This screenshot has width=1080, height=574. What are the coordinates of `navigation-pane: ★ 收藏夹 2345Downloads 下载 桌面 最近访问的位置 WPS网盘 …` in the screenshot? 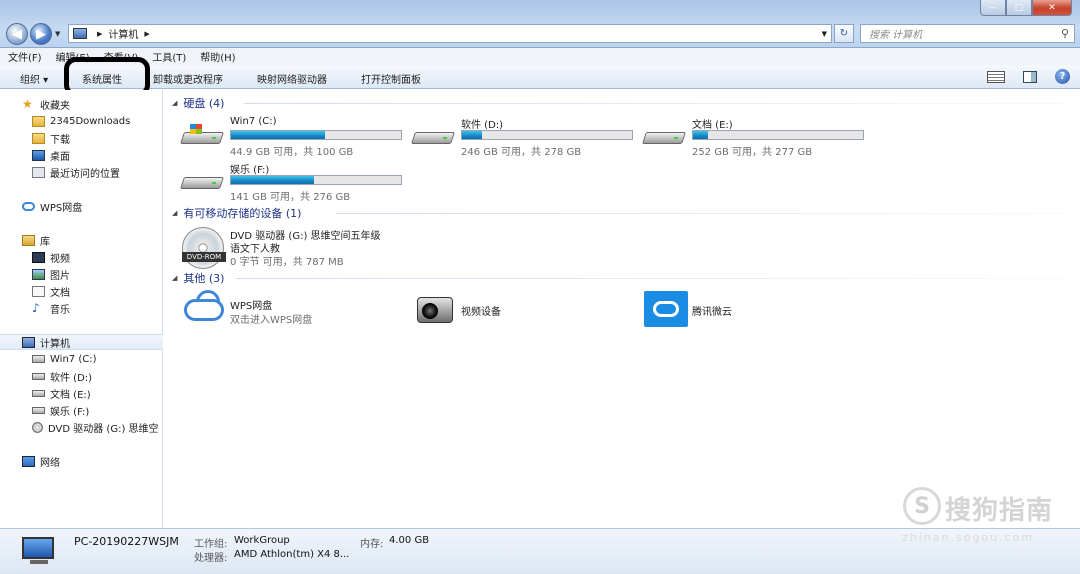 It's located at (81, 309).